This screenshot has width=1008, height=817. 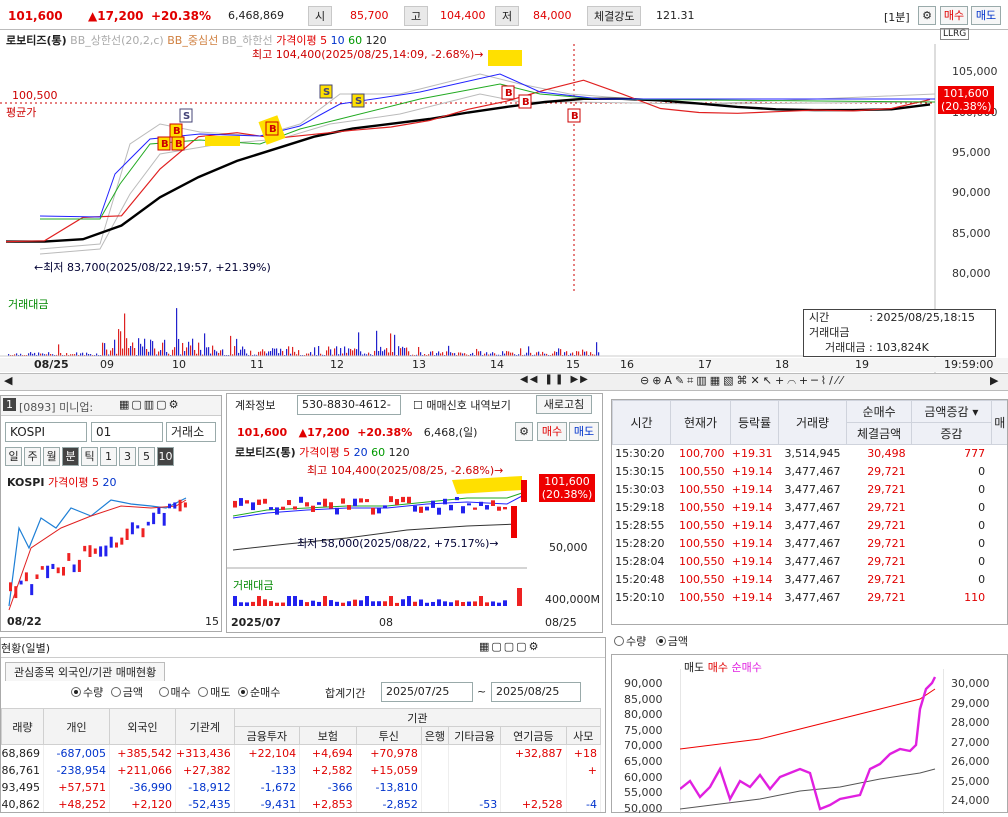 What do you see at coordinates (651, 641) in the screenshot?
I see `flow-radio-group: 수량 금액` at bounding box center [651, 641].